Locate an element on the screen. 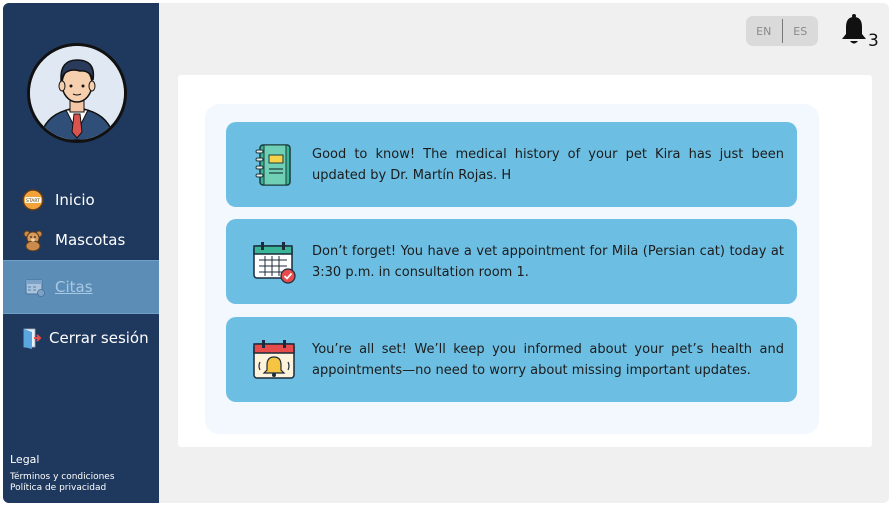 The image size is (891, 509). privacy-link: Política de privacidad is located at coordinates (58, 488).